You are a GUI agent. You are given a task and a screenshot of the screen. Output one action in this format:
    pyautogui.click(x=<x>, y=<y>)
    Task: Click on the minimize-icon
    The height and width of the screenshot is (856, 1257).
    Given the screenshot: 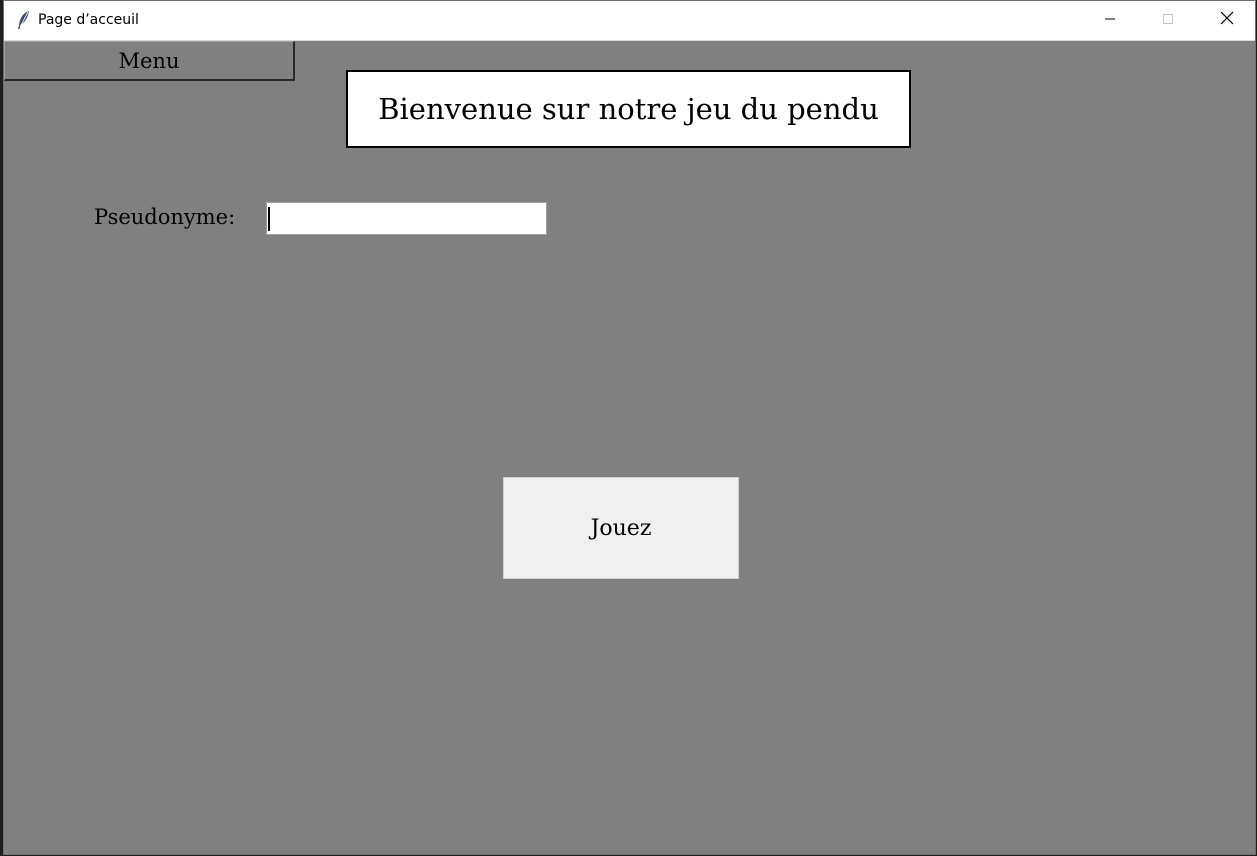 What is the action you would take?
    pyautogui.click(x=1110, y=21)
    